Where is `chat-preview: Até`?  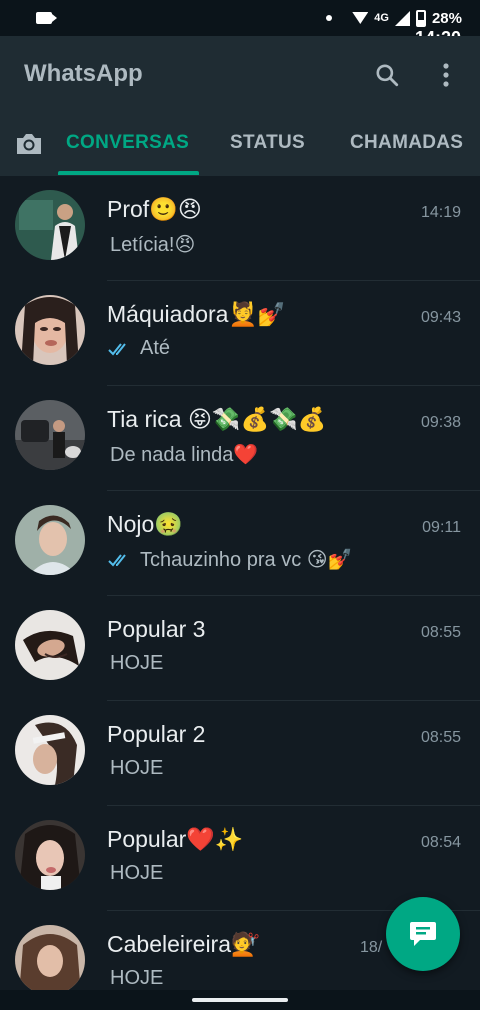
chat-preview: Até is located at coordinates (139, 348).